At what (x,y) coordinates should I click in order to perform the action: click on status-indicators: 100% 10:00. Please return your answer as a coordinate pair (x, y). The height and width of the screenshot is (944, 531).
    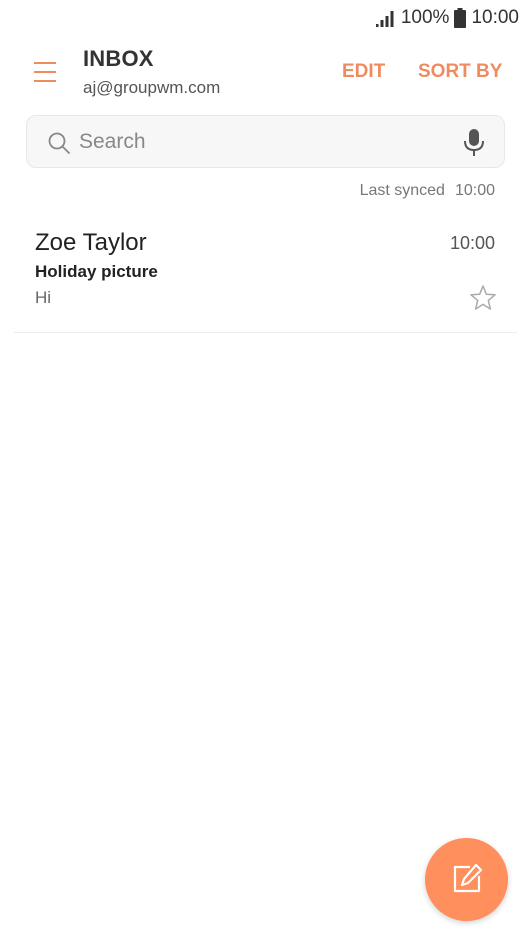
    Looking at the image, I should click on (447, 18).